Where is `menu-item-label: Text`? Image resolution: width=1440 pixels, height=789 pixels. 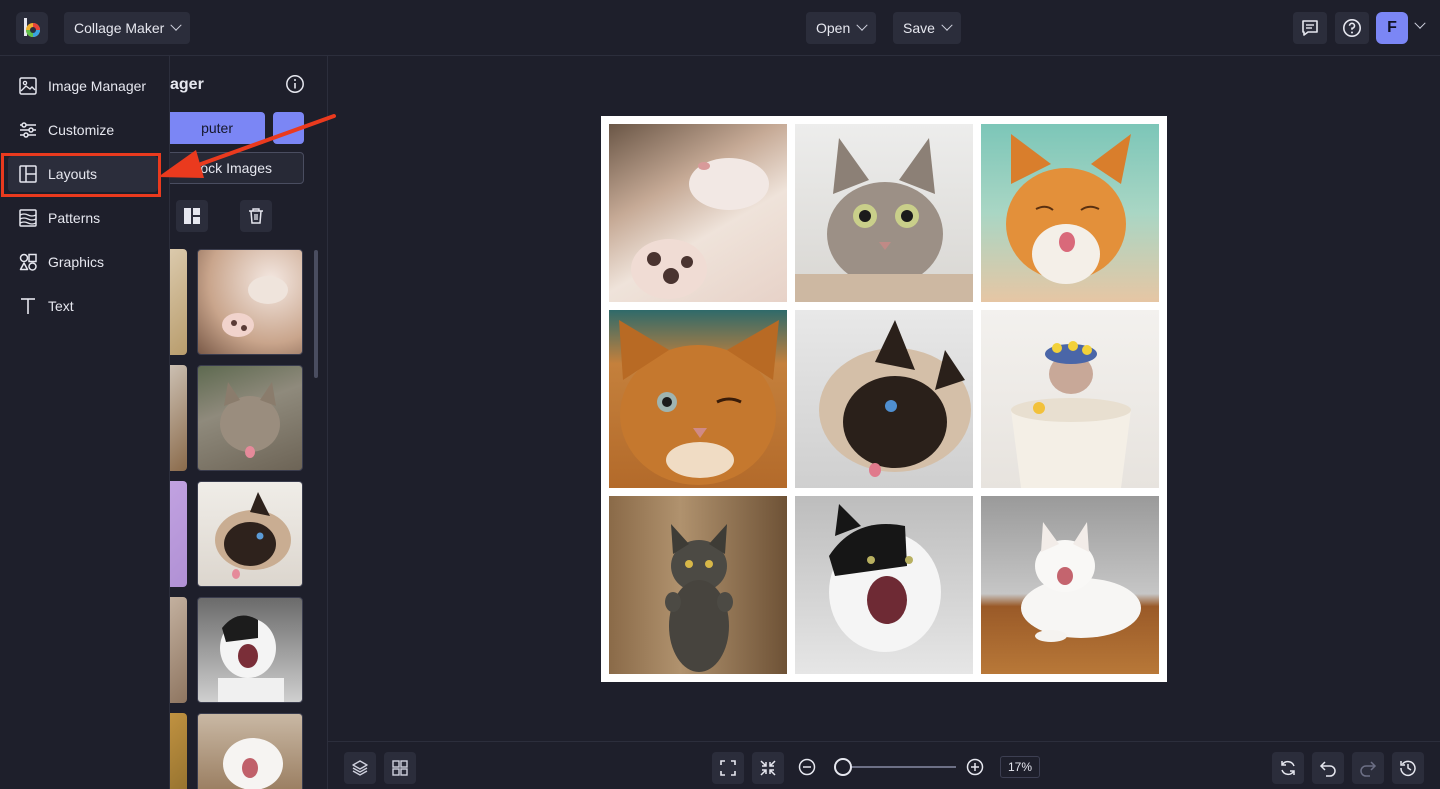
menu-item-label: Text is located at coordinates (61, 306).